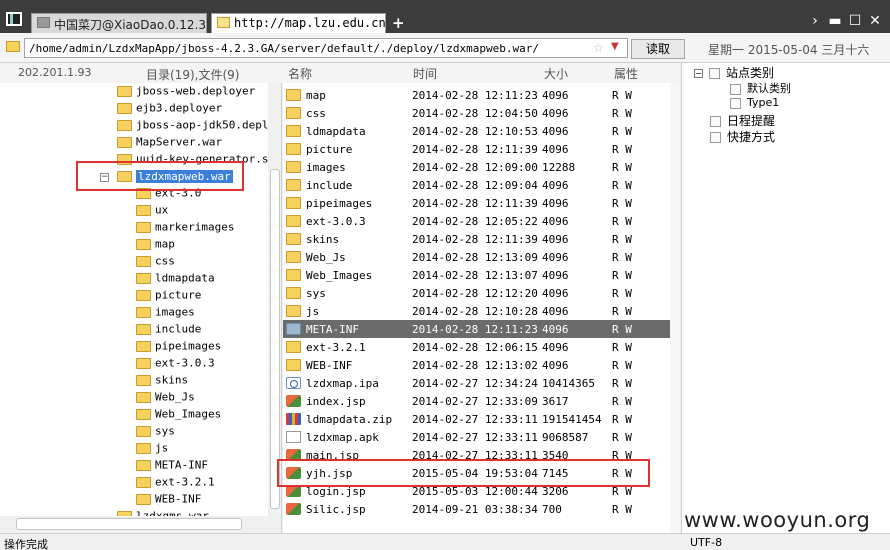 Image resolution: width=890 pixels, height=550 pixels. Describe the element at coordinates (476, 185) in the screenshot. I see `table-row: include 2014-02-28 12:09:04 4096 R W` at that location.